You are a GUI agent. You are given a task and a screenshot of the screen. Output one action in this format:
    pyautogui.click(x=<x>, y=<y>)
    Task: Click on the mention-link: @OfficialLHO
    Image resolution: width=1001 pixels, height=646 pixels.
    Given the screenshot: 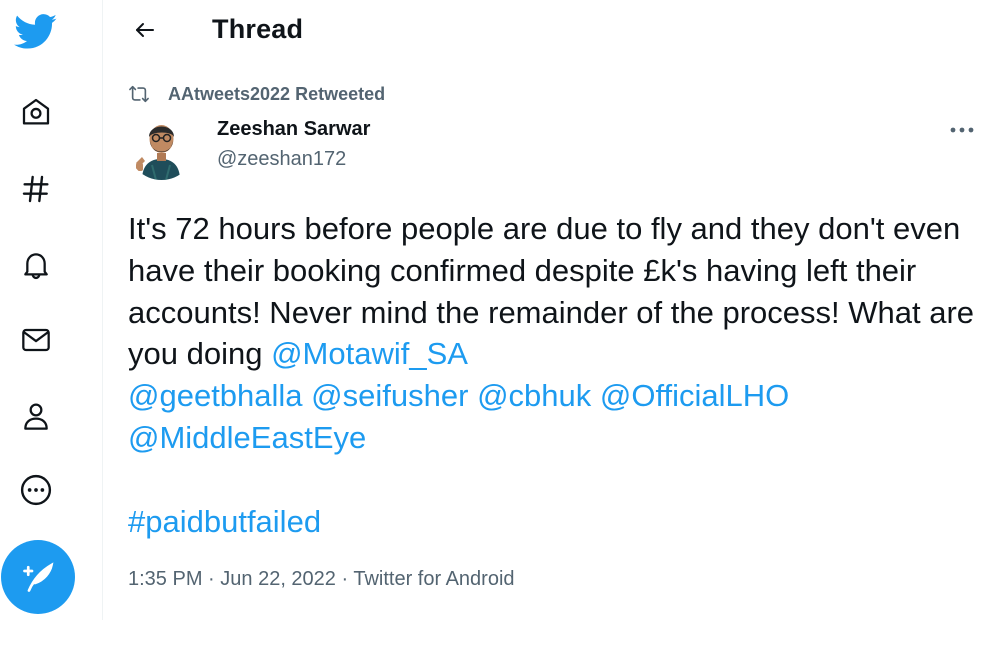 What is the action you would take?
    pyautogui.click(x=694, y=395)
    